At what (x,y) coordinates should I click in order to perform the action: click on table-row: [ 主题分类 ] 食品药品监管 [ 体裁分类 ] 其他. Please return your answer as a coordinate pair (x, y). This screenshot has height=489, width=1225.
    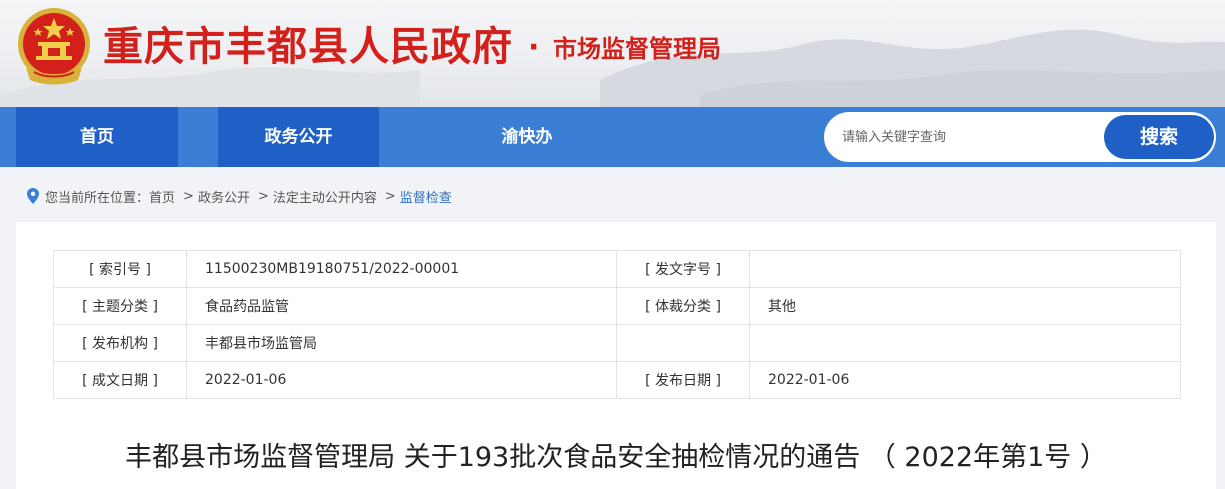
    Looking at the image, I should click on (617, 306).